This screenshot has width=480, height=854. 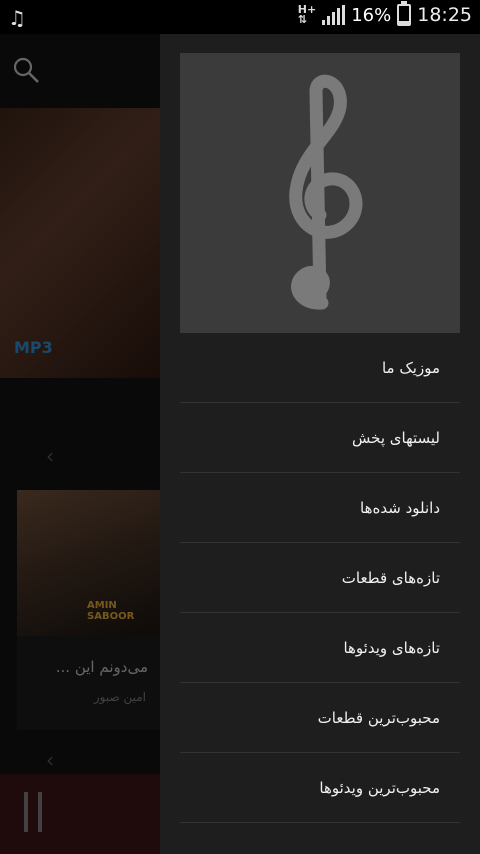 I want to click on status-bar: ♫ H+ ⇅ 16% 18:25, so click(x=240, y=17).